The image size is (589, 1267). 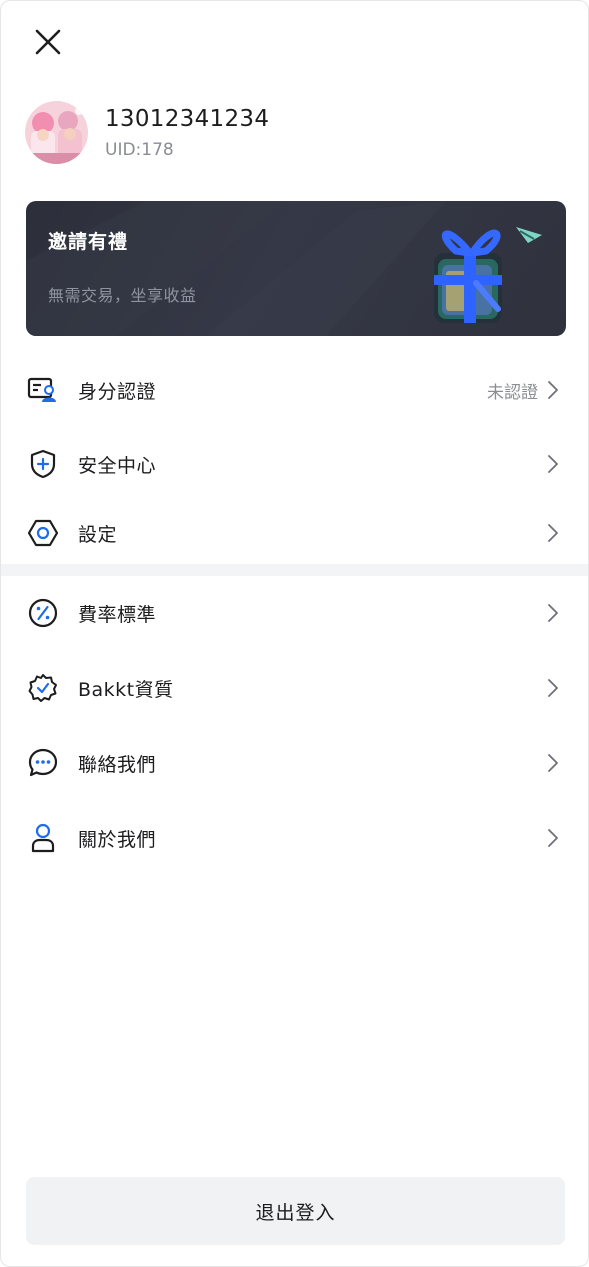 I want to click on verification-status: 未認證, so click(x=512, y=392).